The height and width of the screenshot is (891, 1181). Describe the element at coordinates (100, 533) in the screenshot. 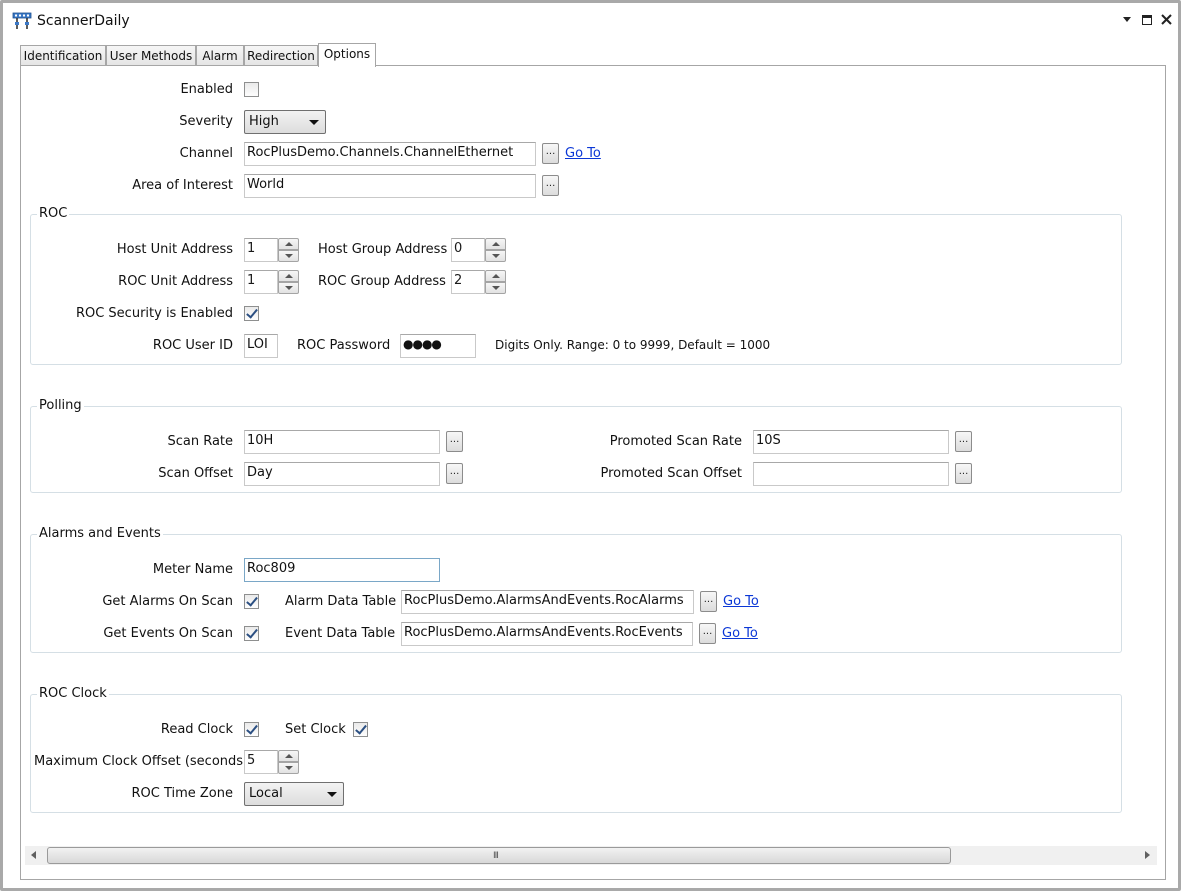

I see `alarms-events-group-title: Alarms and Events` at that location.